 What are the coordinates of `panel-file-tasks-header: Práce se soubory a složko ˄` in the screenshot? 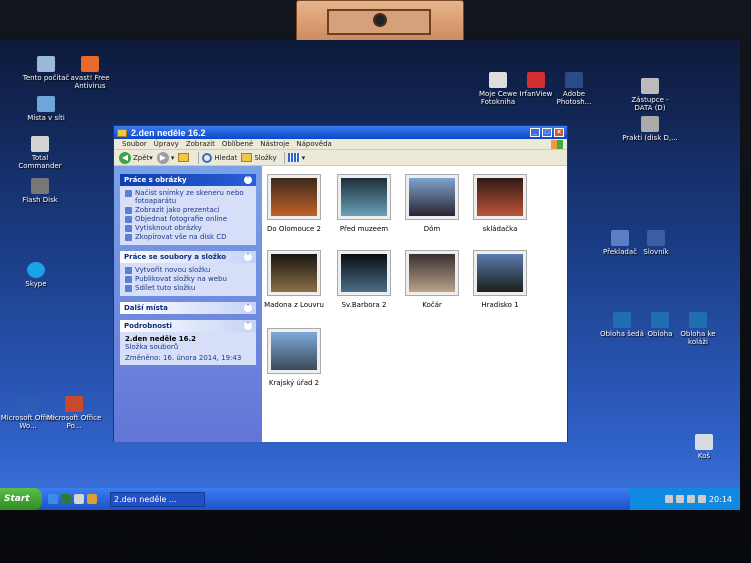 It's located at (188, 257).